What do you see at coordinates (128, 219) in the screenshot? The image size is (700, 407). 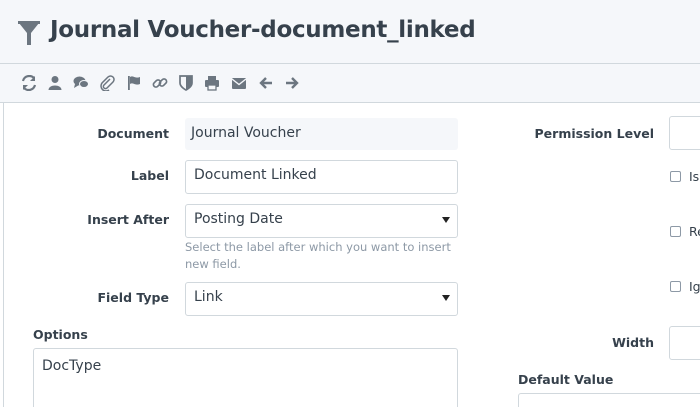 I see `insert-after-label: Insert After` at bounding box center [128, 219].